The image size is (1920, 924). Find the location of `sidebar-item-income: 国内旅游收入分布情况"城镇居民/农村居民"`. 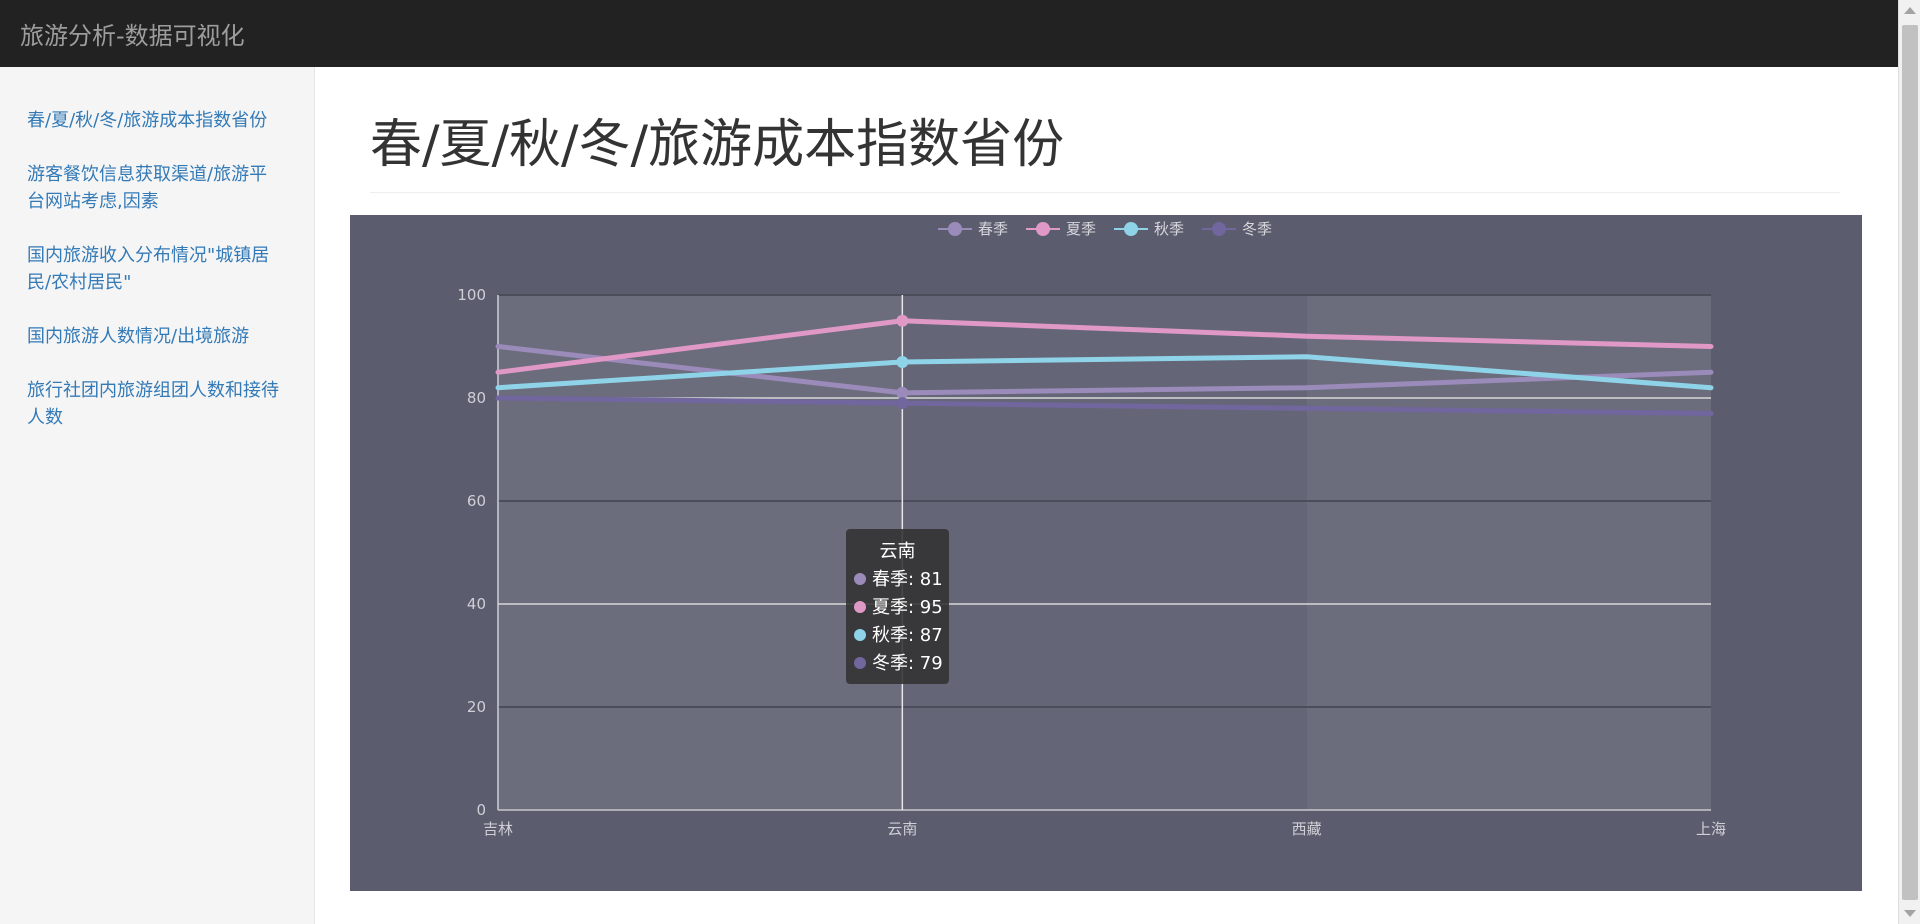

sidebar-item-income: 国内旅游收入分布情况"城镇居民/农村居民" is located at coordinates (157, 269).